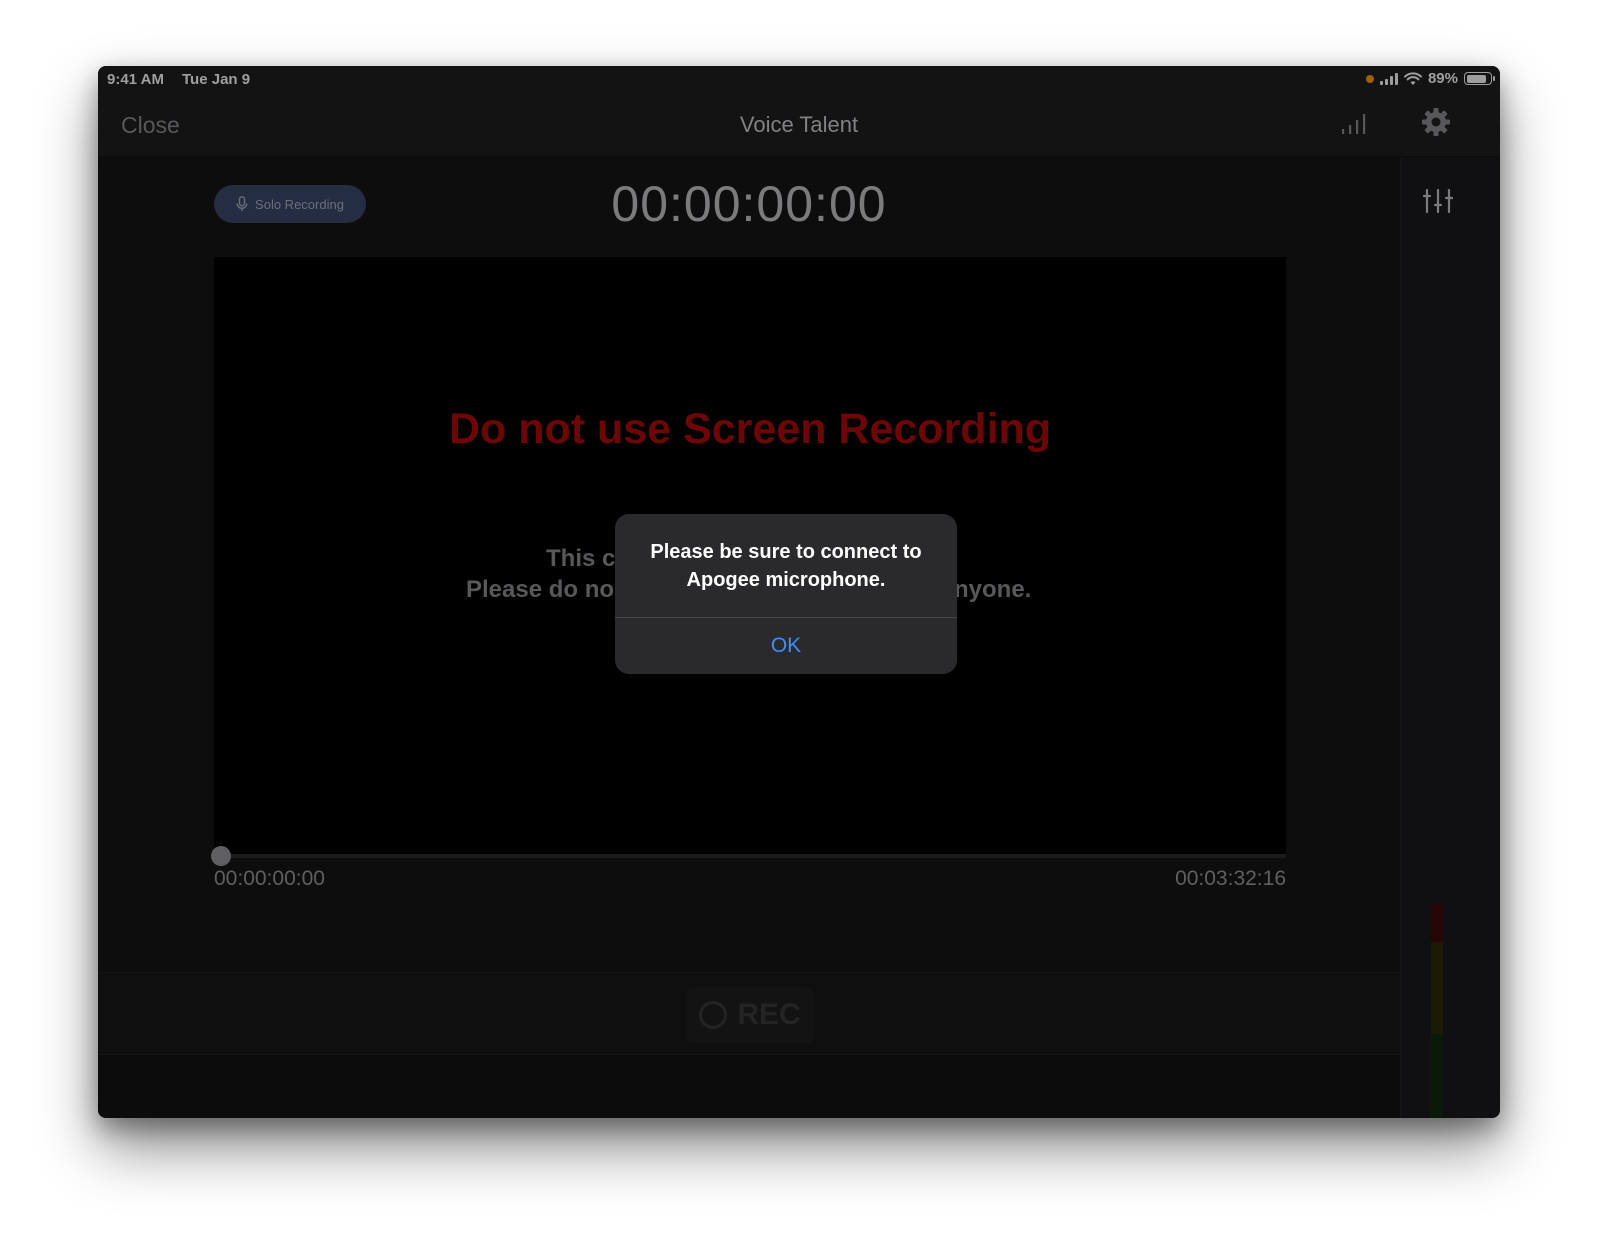 The image size is (1600, 1249). I want to click on alert-ok-button: OK, so click(786, 646).